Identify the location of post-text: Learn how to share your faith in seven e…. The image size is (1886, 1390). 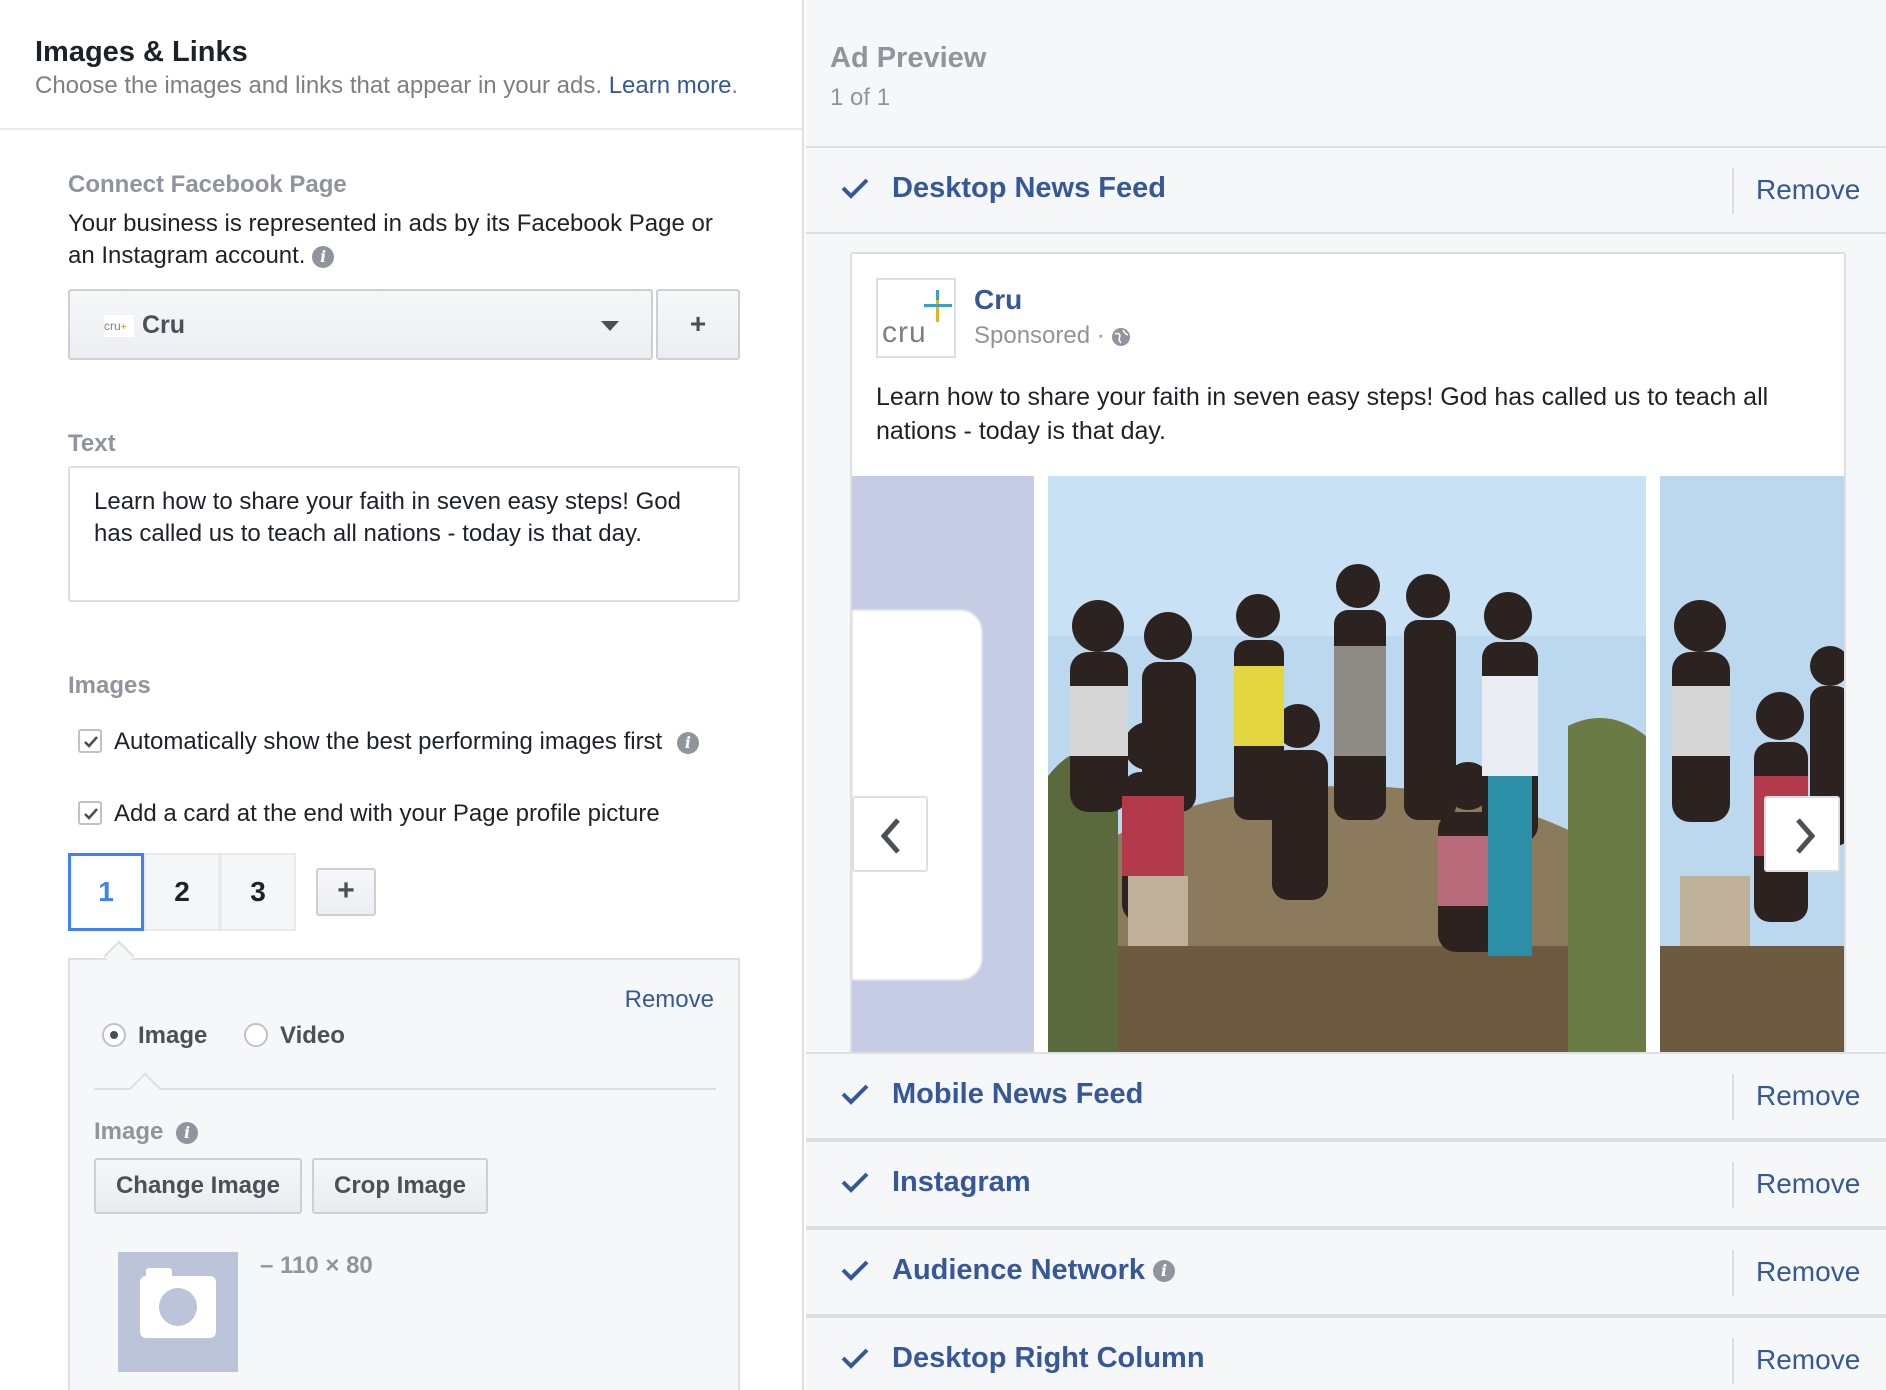
(1322, 414).